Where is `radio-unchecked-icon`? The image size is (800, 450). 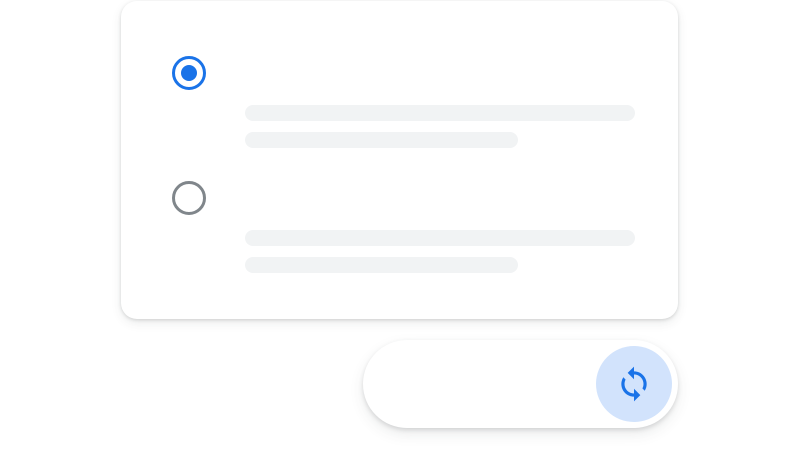
radio-unchecked-icon is located at coordinates (189, 198).